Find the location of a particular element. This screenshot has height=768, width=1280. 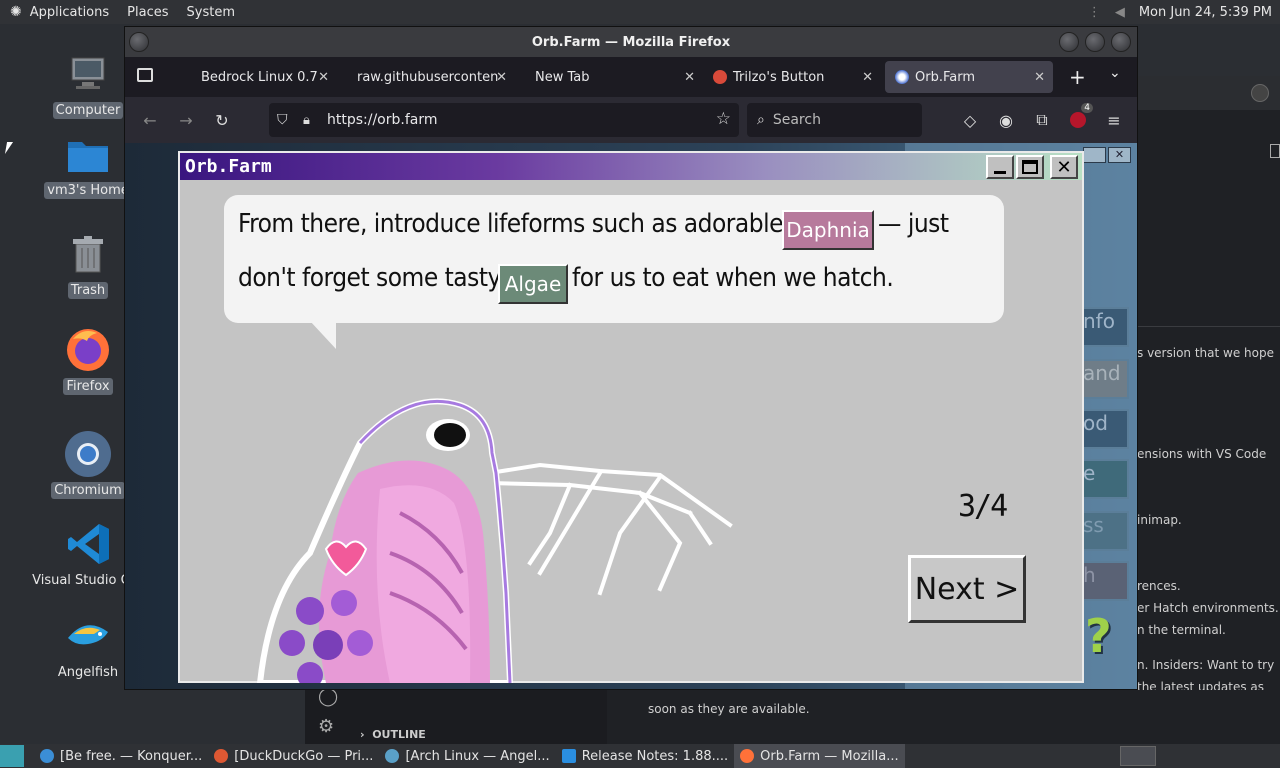

orbfarm-minimize-button is located at coordinates (1000, 167).